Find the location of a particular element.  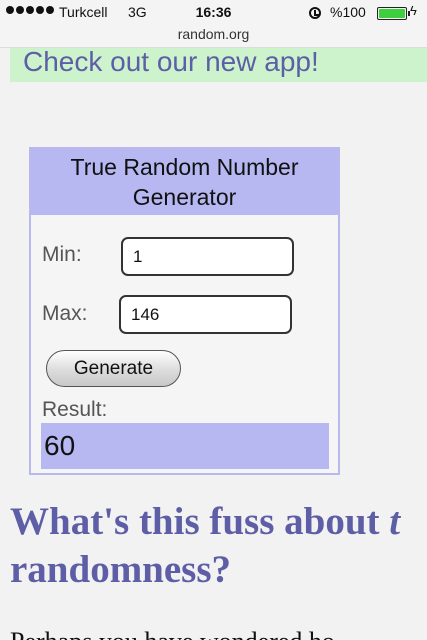

max-input-value: 146 is located at coordinates (145, 314).